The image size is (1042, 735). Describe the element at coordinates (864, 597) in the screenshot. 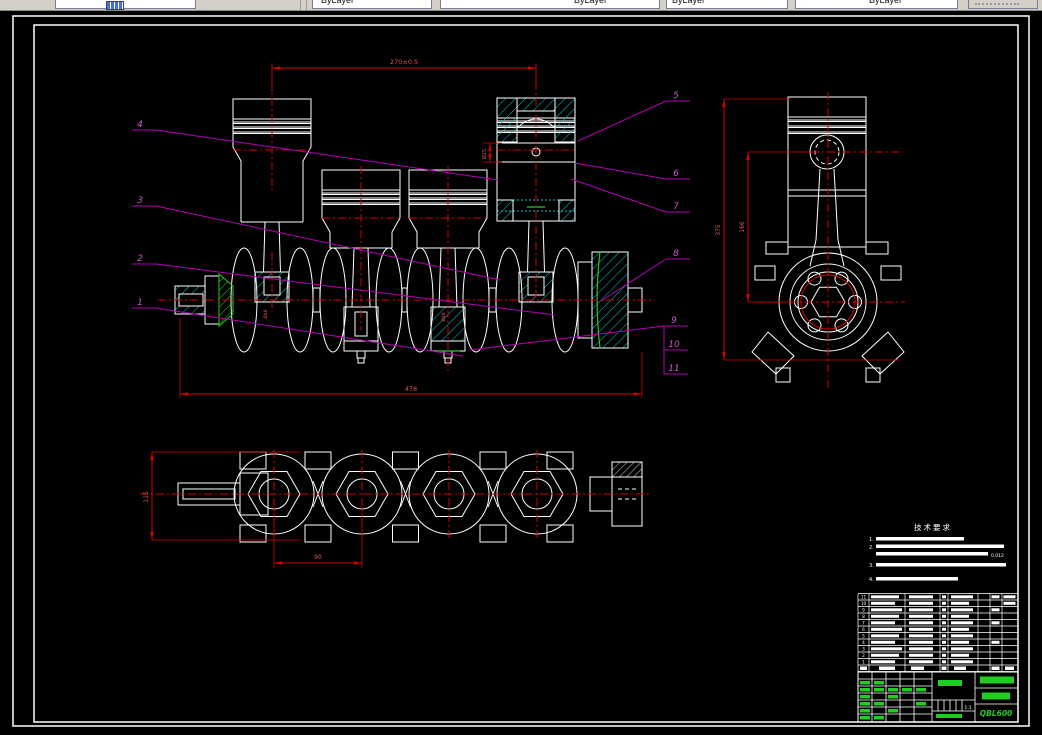

I see `bom-row-no: 11` at that location.